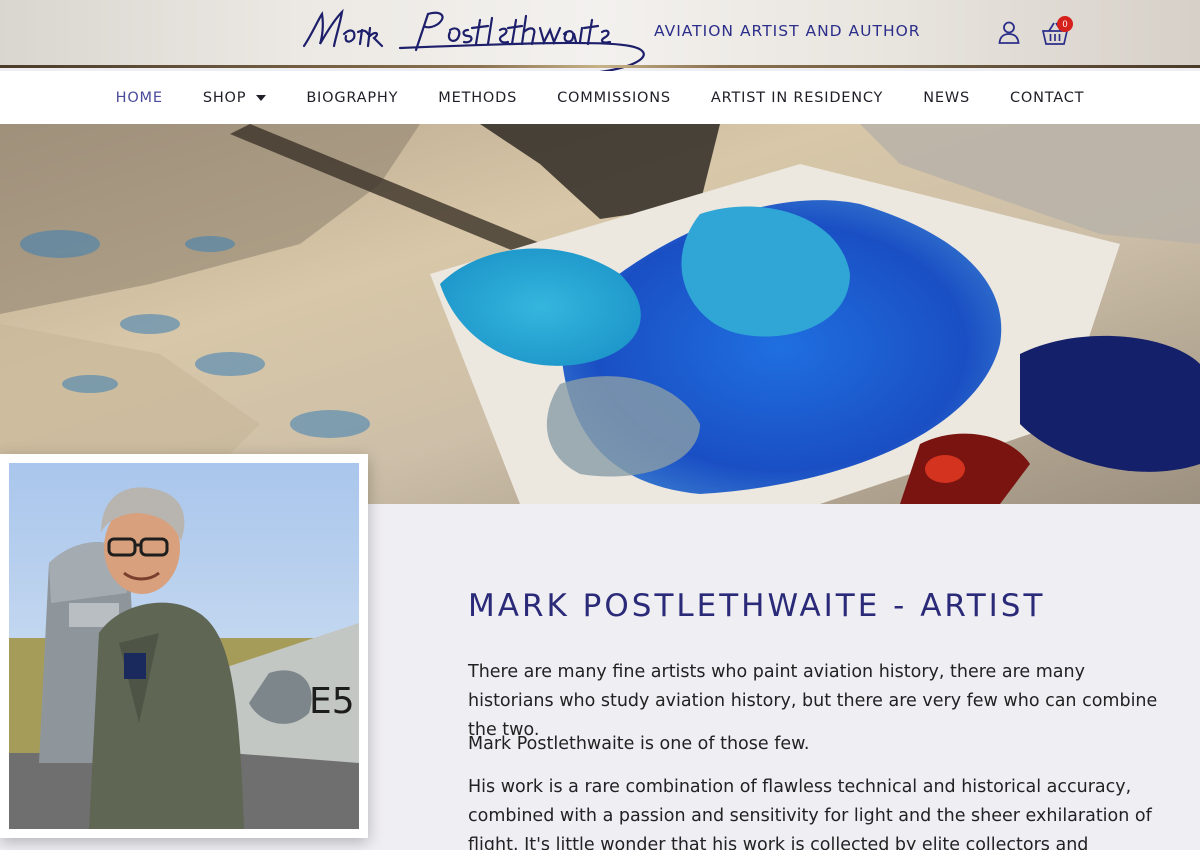  I want to click on nav-item-label: METHODS, so click(478, 97).